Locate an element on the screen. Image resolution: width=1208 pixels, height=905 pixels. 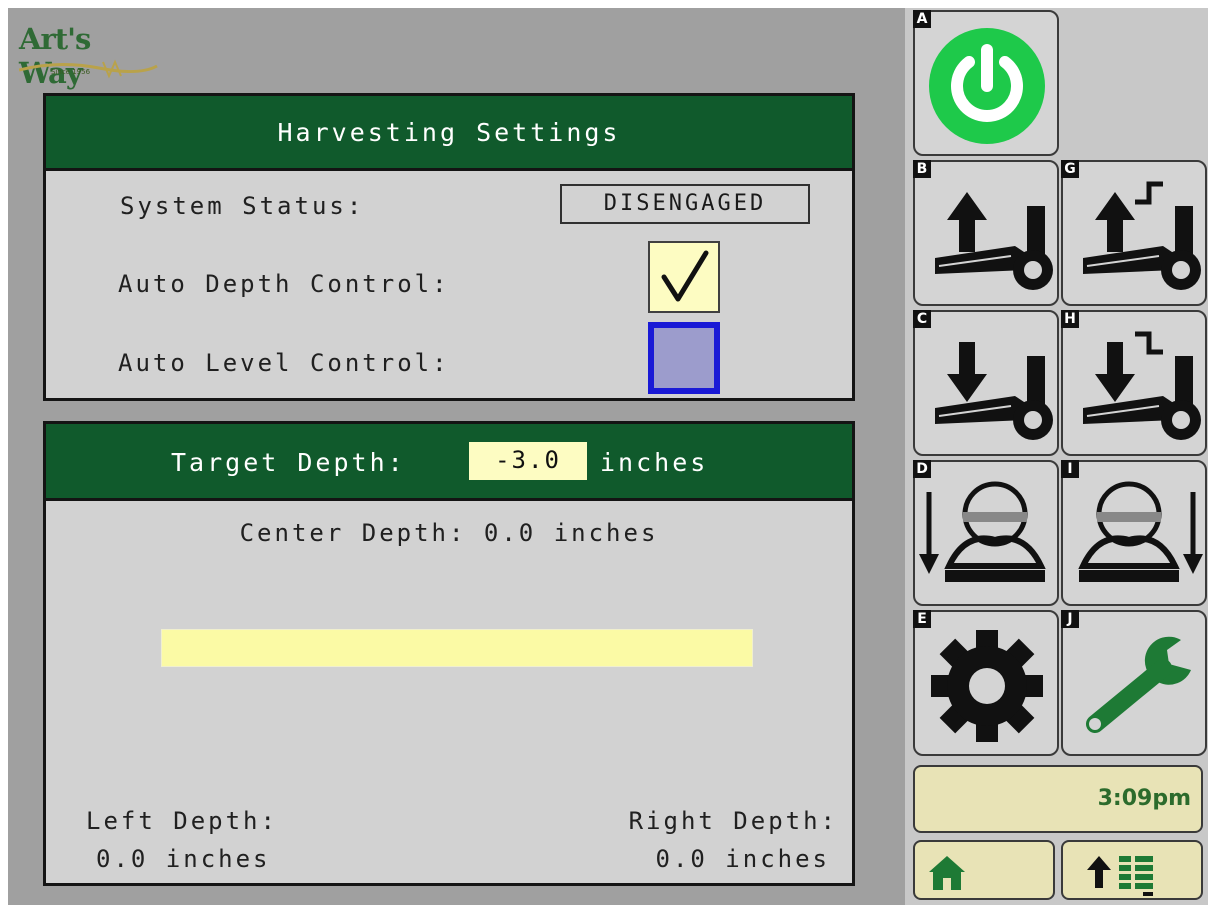
softkey-e-settings-button: E is located at coordinates (986, 683).